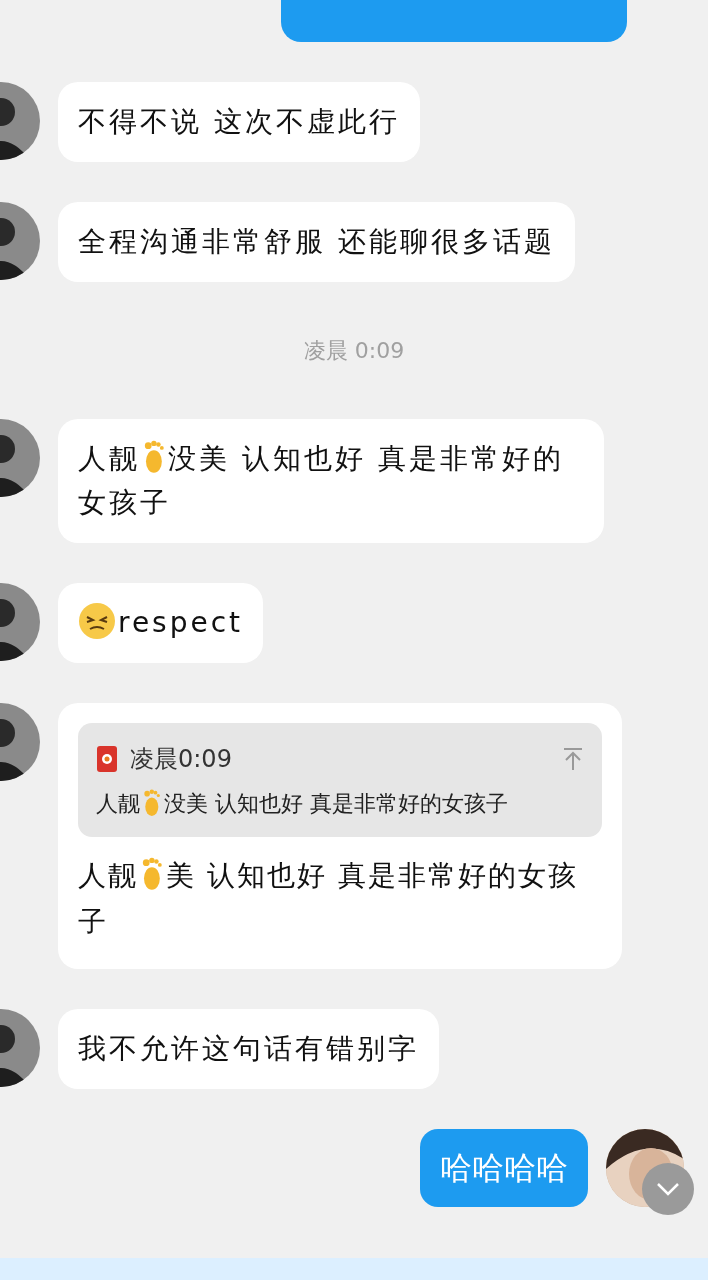 This screenshot has height=1280, width=708. What do you see at coordinates (316, 242) in the screenshot?
I see `message-bubble: 全程沟通非常舒服 还能聊很多话题` at bounding box center [316, 242].